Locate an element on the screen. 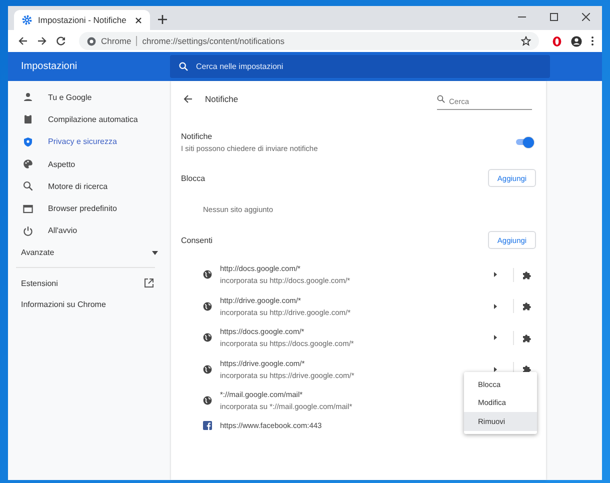  address-bar: Chrome chrome://settings/content/notifications is located at coordinates (309, 41).